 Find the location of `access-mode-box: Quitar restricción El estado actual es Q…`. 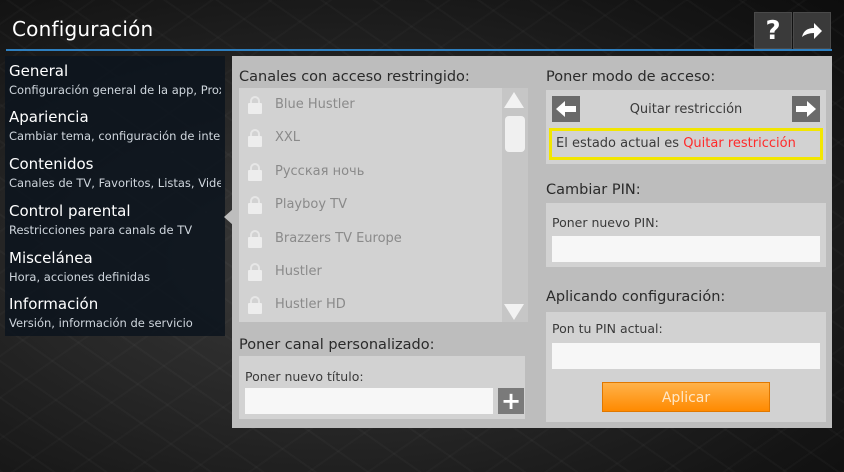

access-mode-box: Quitar restricción El estado actual es Q… is located at coordinates (686, 127).